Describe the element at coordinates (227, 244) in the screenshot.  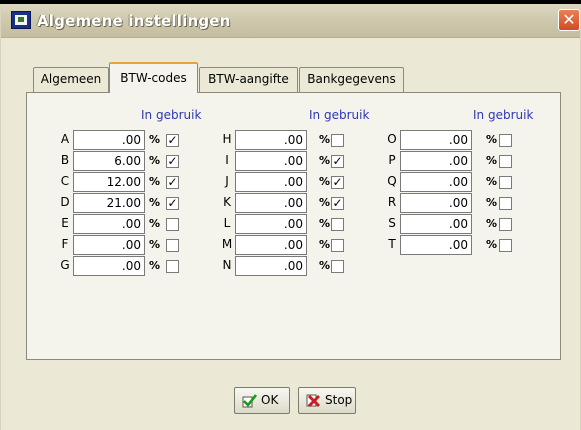
I see `btw-code-letter: M` at that location.